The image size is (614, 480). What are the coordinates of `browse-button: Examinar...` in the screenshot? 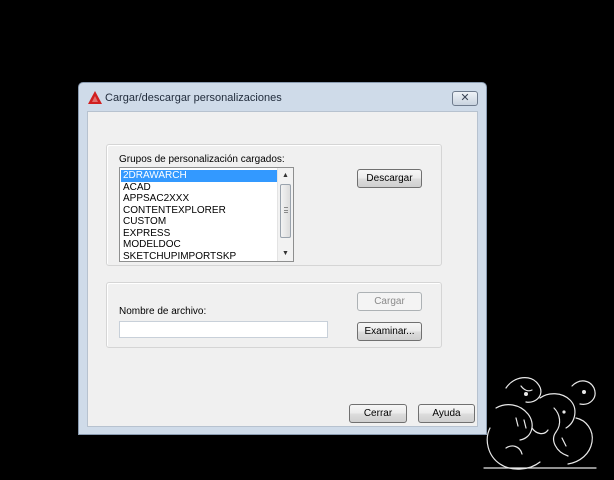 It's located at (389, 331).